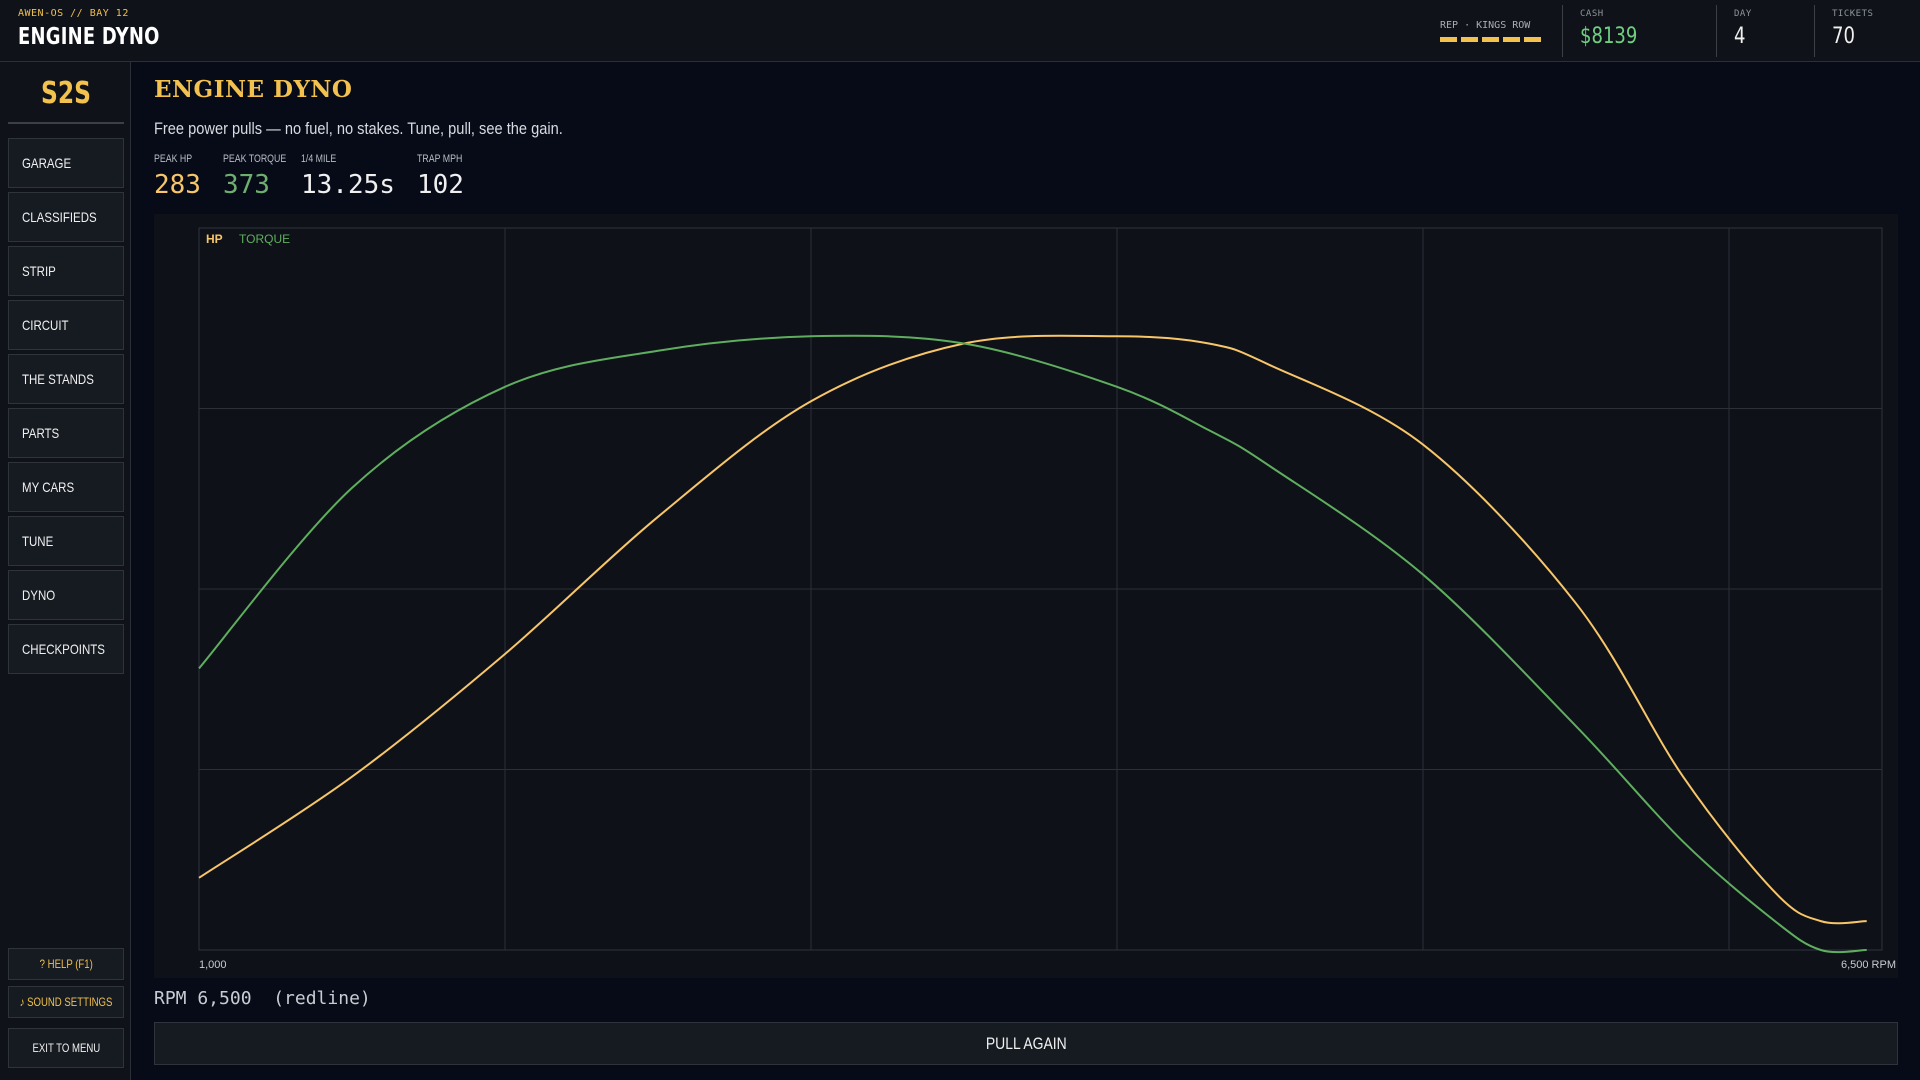 The image size is (1920, 1080). What do you see at coordinates (1609, 36) in the screenshot?
I see `cash-value: $8139` at bounding box center [1609, 36].